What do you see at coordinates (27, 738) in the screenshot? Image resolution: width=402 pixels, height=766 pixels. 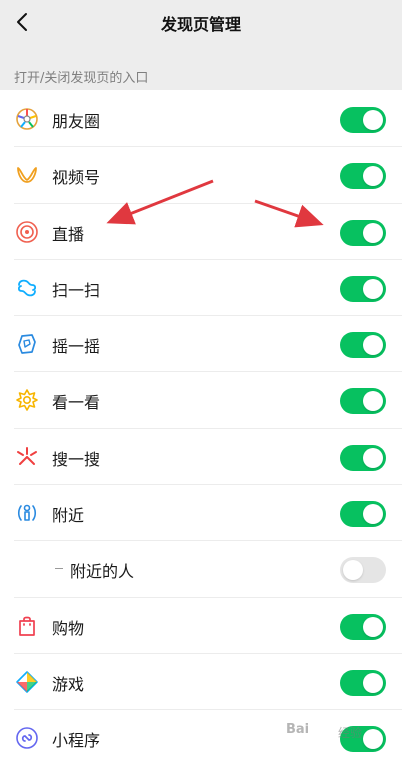 I see `mini-program-icon` at bounding box center [27, 738].